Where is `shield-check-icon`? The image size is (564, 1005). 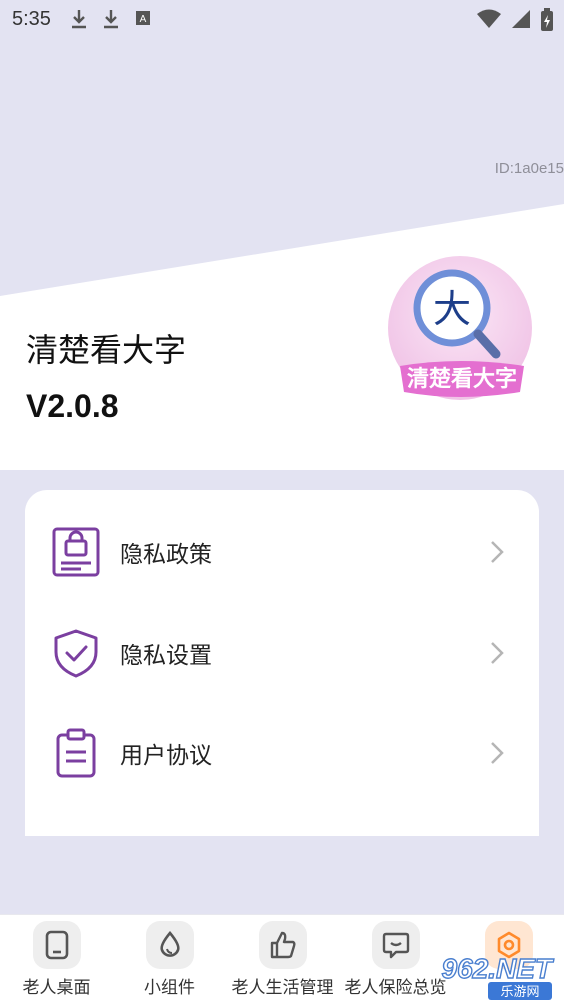 shield-check-icon is located at coordinates (76, 653).